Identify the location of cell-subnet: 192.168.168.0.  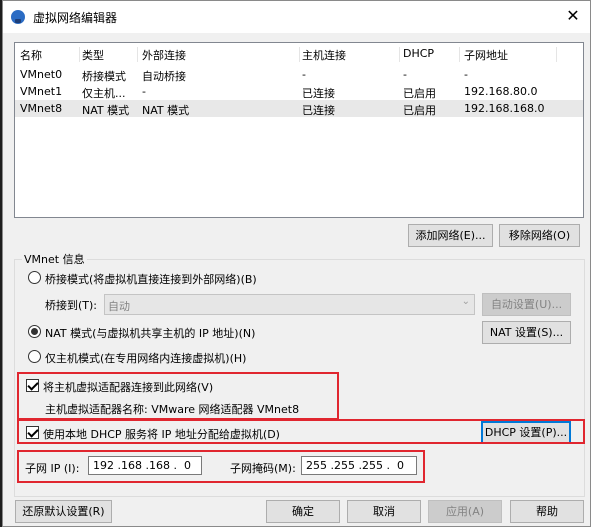
(504, 108).